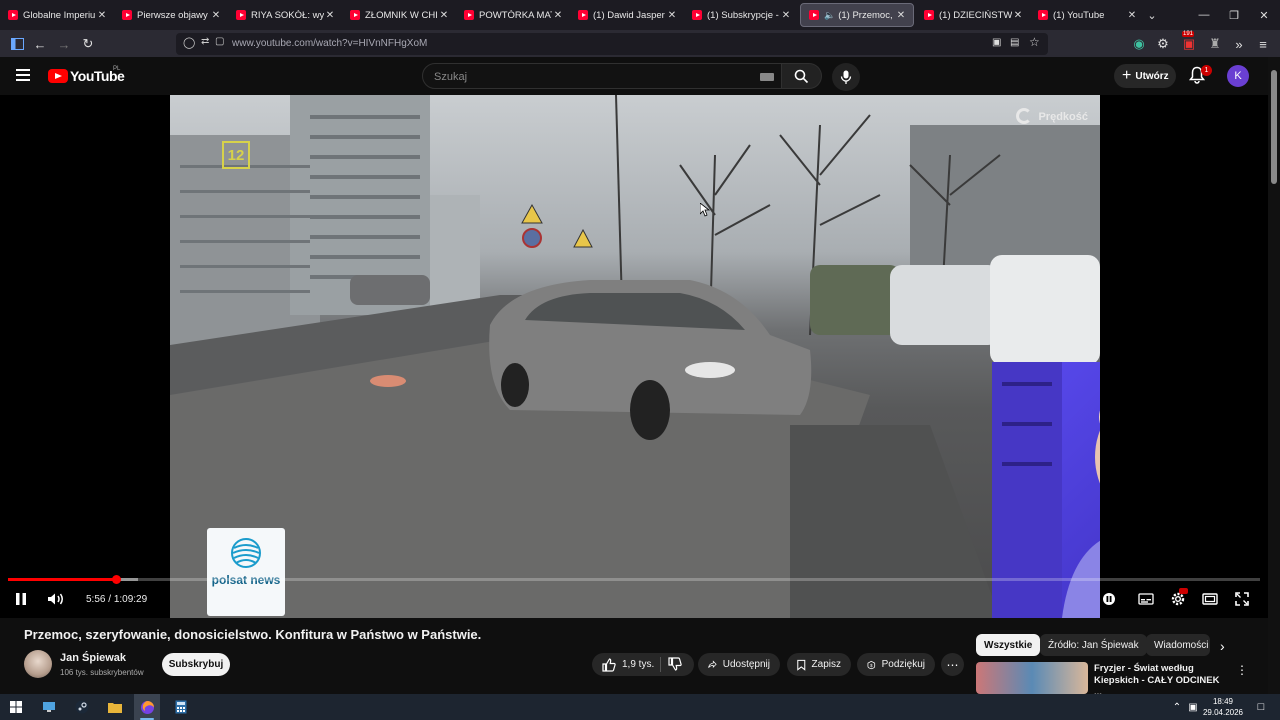 The image size is (1280, 720). I want to click on search-input: Szukaj, so click(602, 76).